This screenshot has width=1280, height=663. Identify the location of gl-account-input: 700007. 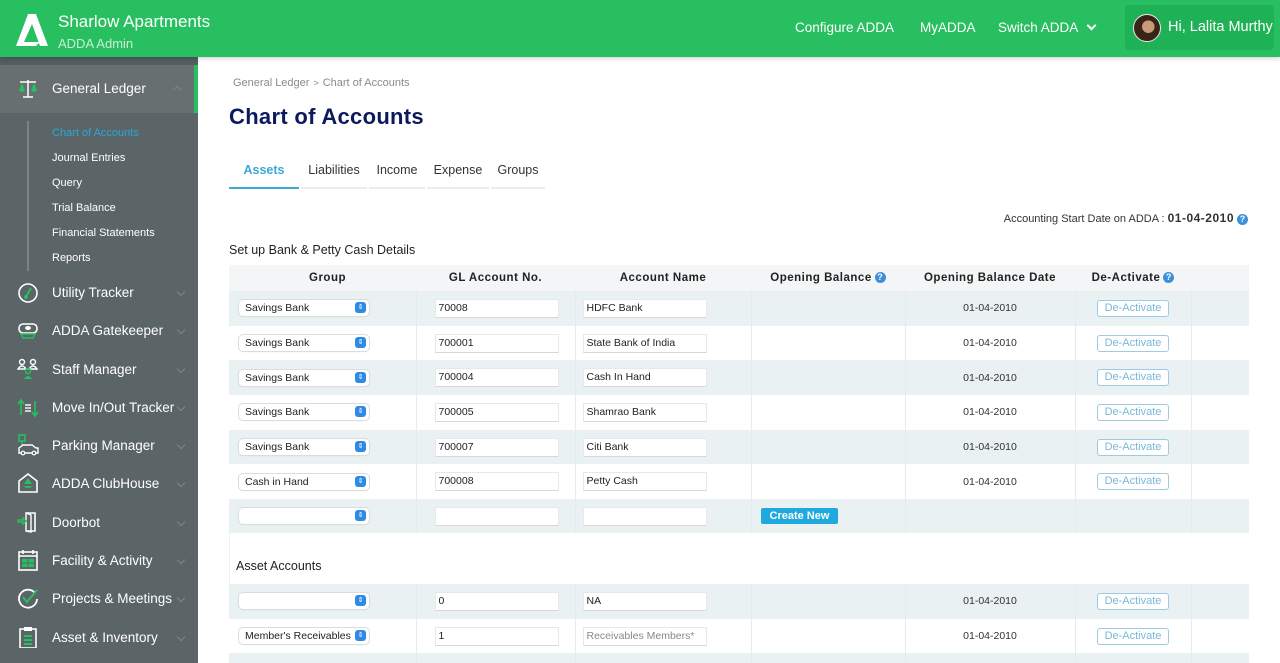
(496, 447).